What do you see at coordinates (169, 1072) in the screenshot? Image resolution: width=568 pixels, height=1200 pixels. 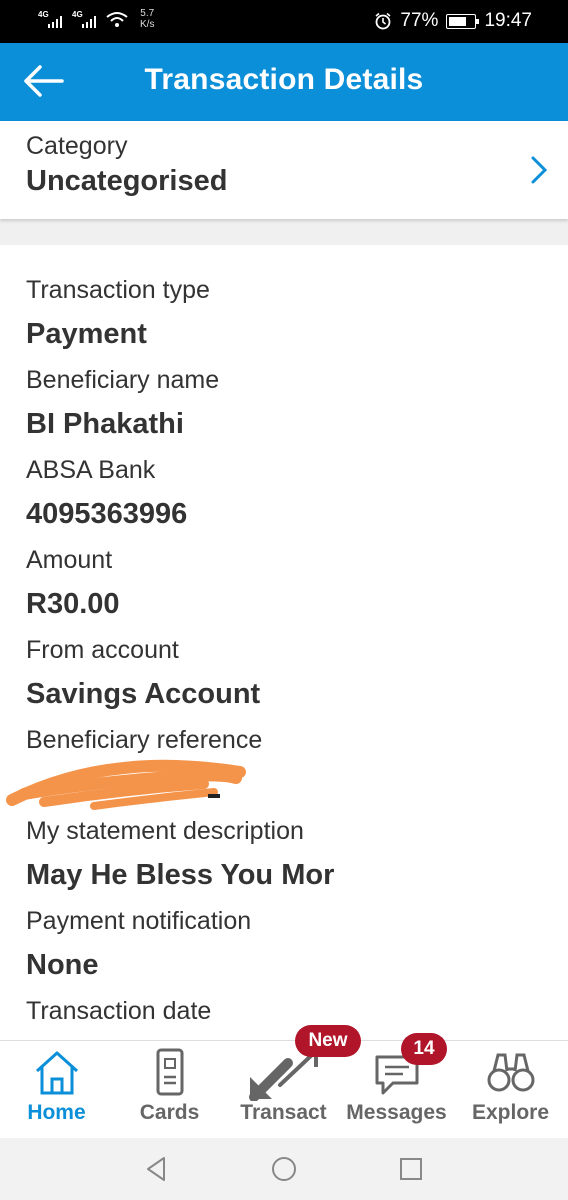 I see `card-icon` at bounding box center [169, 1072].